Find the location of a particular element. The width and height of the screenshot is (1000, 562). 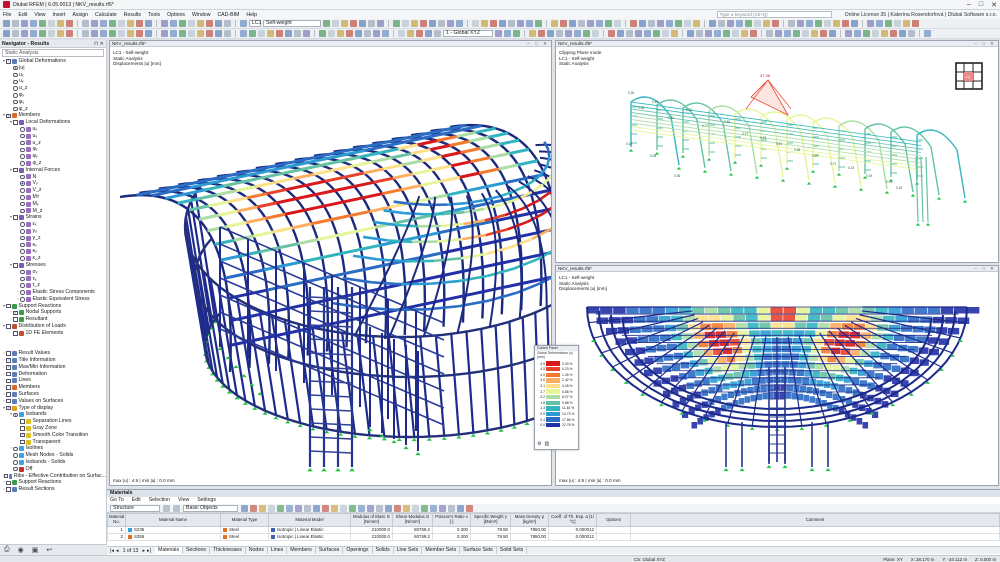

material-model: Isotropic | Linear Elastic is located at coordinates (309, 530).